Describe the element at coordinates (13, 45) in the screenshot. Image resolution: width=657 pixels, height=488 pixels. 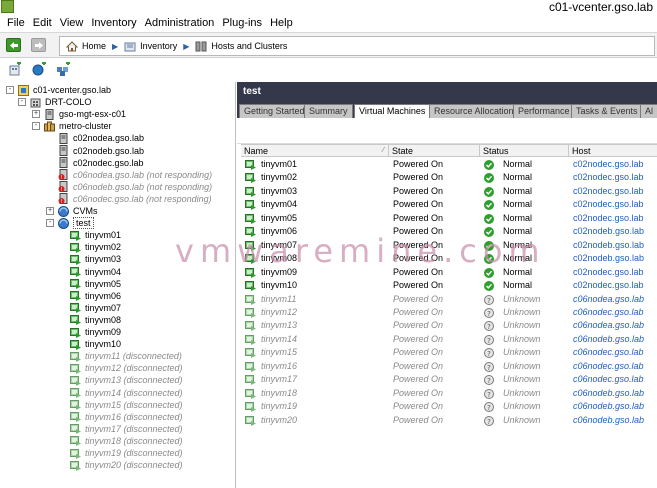
I see `back-button` at that location.